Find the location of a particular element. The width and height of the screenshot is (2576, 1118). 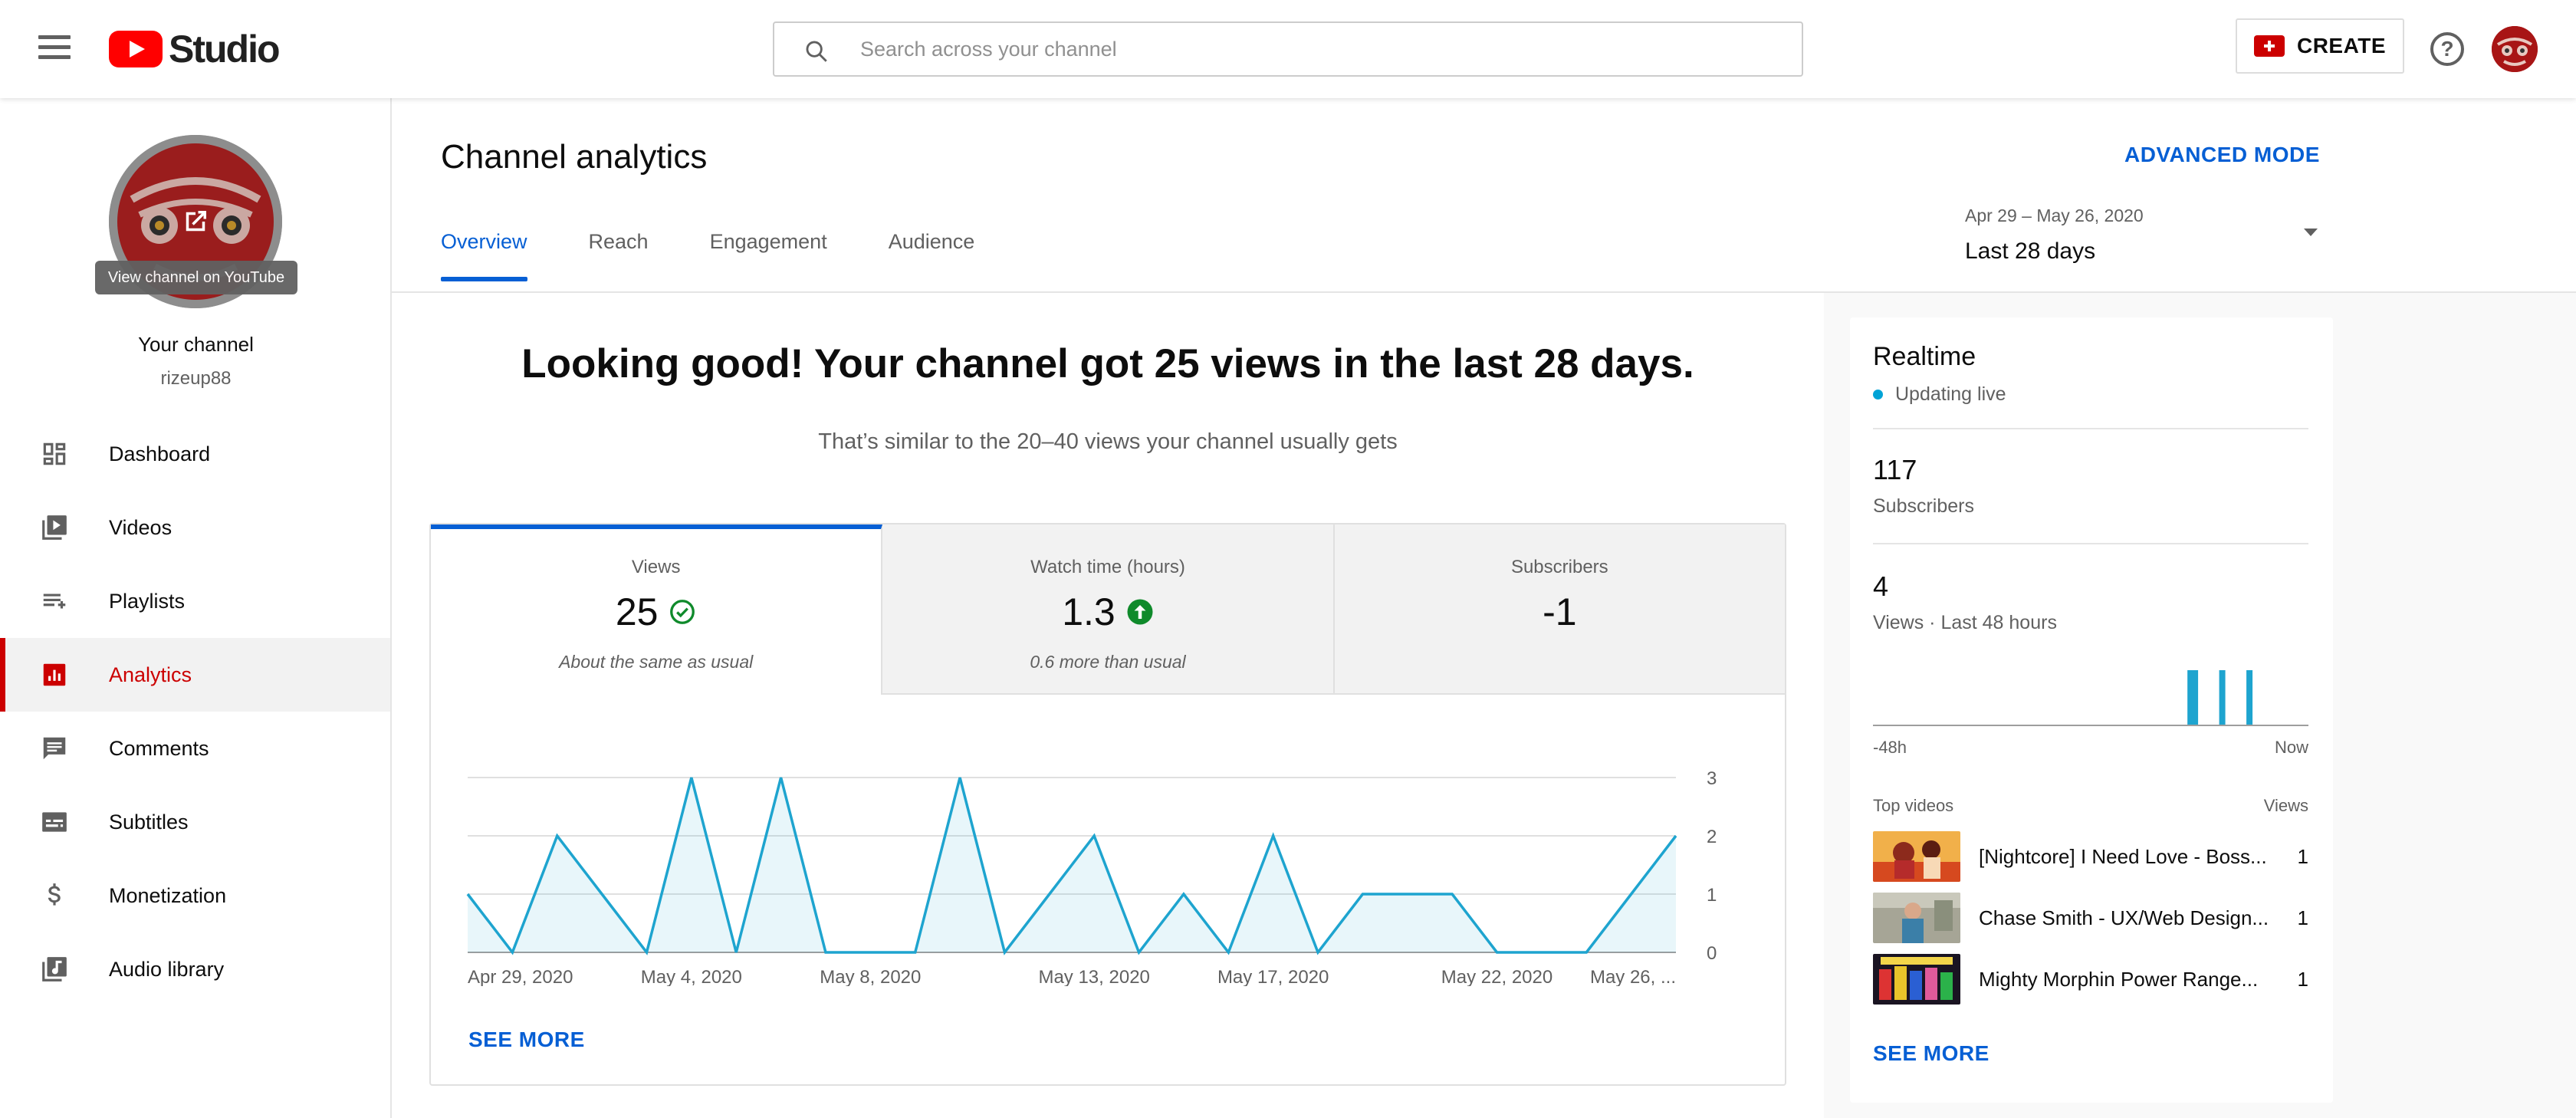

metric-note: About the same as usual is located at coordinates (657, 662).